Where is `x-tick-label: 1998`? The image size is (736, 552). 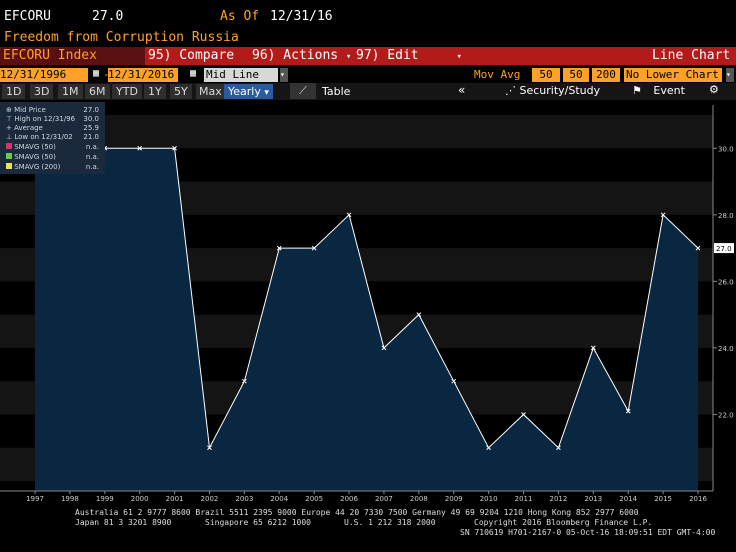 x-tick-label: 1998 is located at coordinates (70, 499).